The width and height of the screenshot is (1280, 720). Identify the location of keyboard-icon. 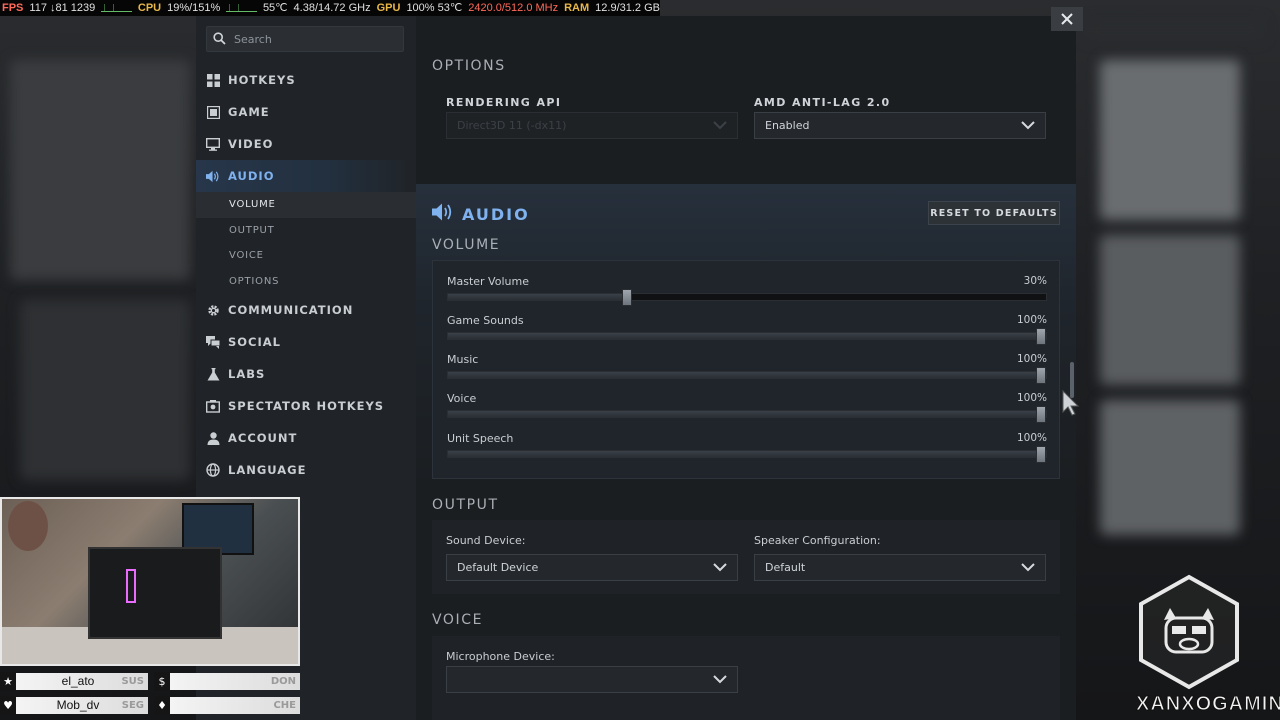
(213, 80).